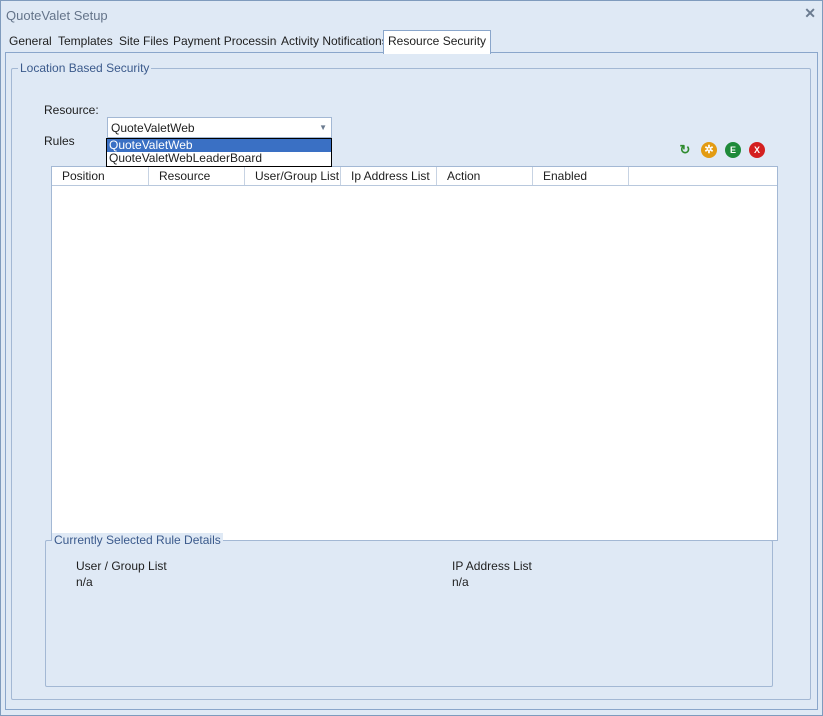 The height and width of the screenshot is (716, 823). Describe the element at coordinates (460, 582) in the screenshot. I see `ip-address-list-value: n/a` at that location.